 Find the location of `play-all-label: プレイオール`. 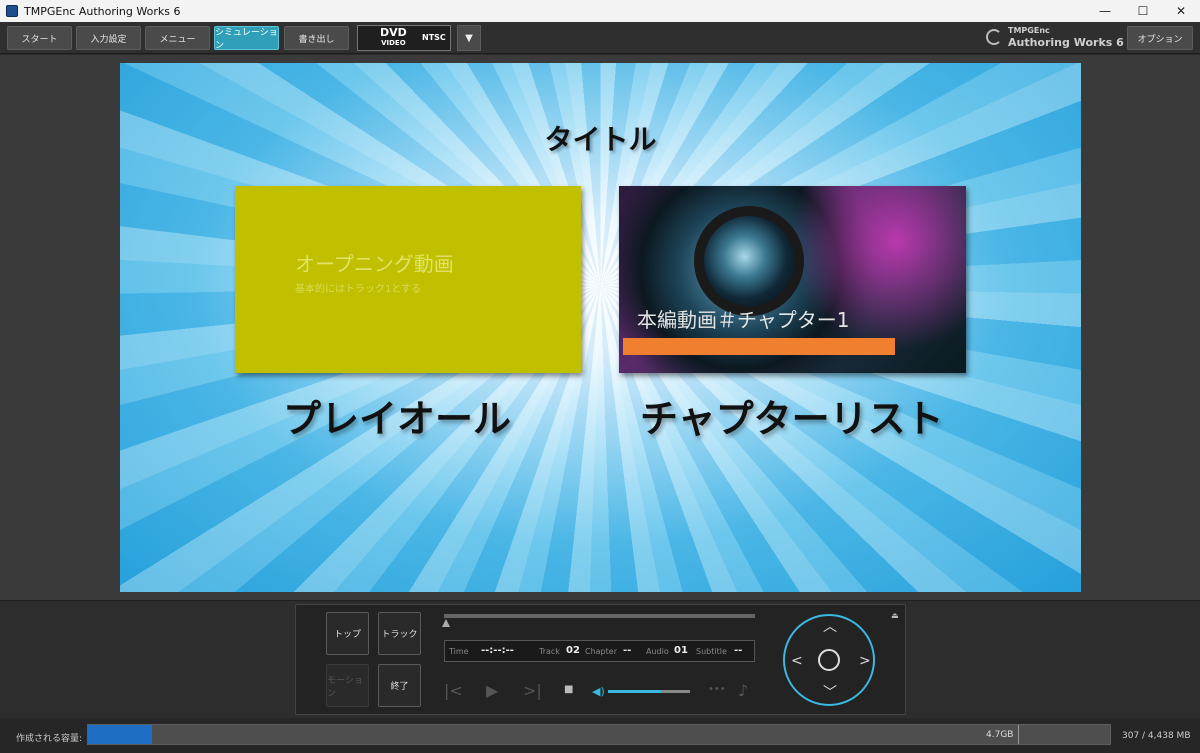

play-all-label: プレイオール is located at coordinates (397, 415).